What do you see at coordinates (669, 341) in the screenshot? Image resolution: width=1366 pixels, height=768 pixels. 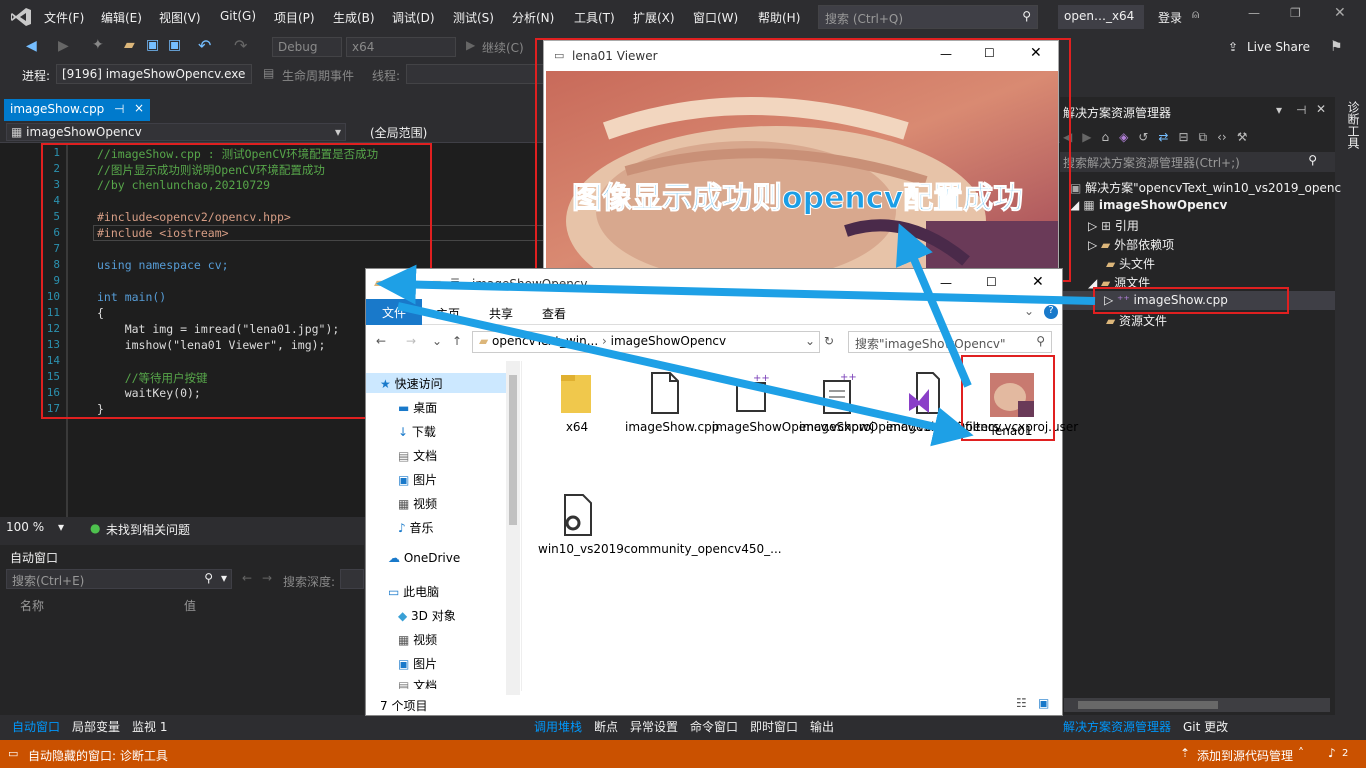 I see `breadcrumb-current: imageShowOpencv` at bounding box center [669, 341].